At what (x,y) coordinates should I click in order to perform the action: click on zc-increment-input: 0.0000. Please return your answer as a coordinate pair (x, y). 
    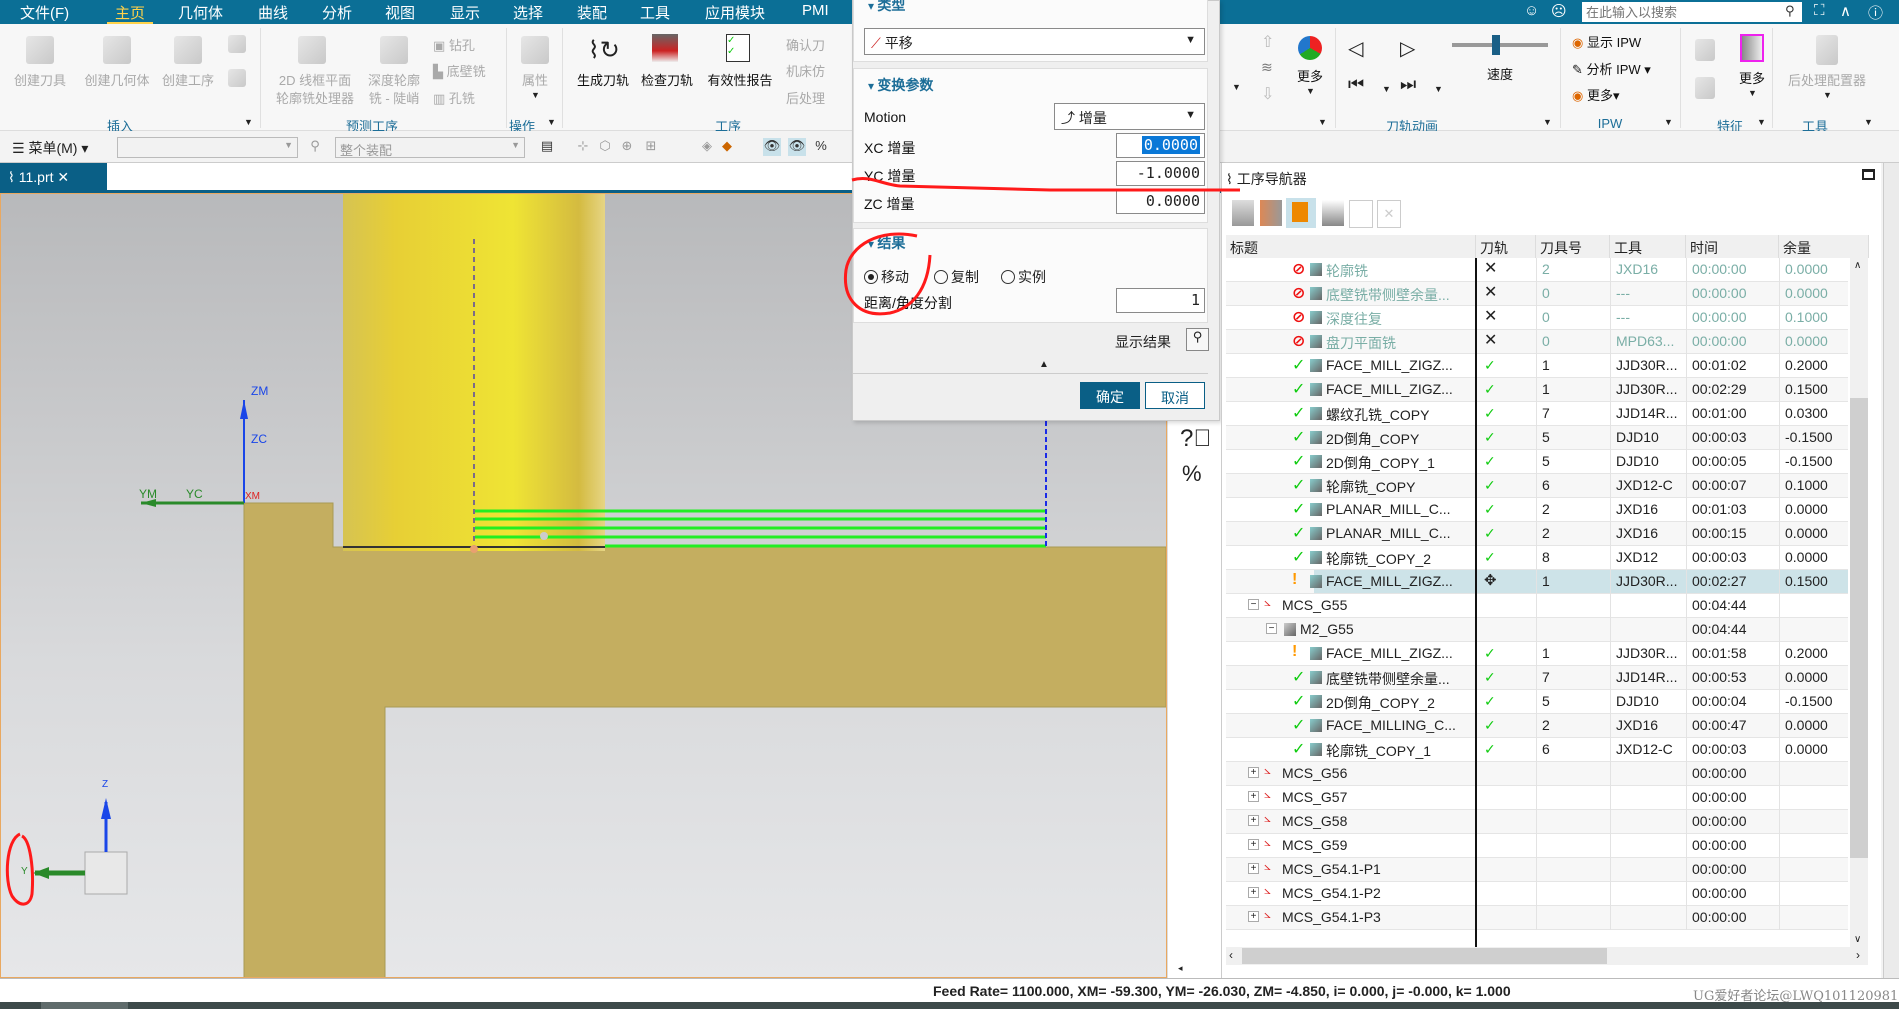
    Looking at the image, I should click on (1160, 201).